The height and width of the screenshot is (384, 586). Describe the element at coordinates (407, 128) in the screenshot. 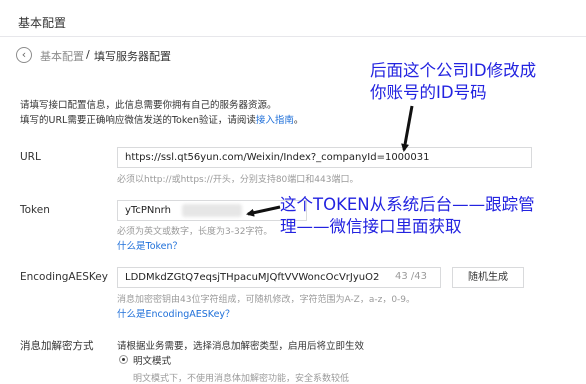

I see `arrow-to-company-id` at that location.